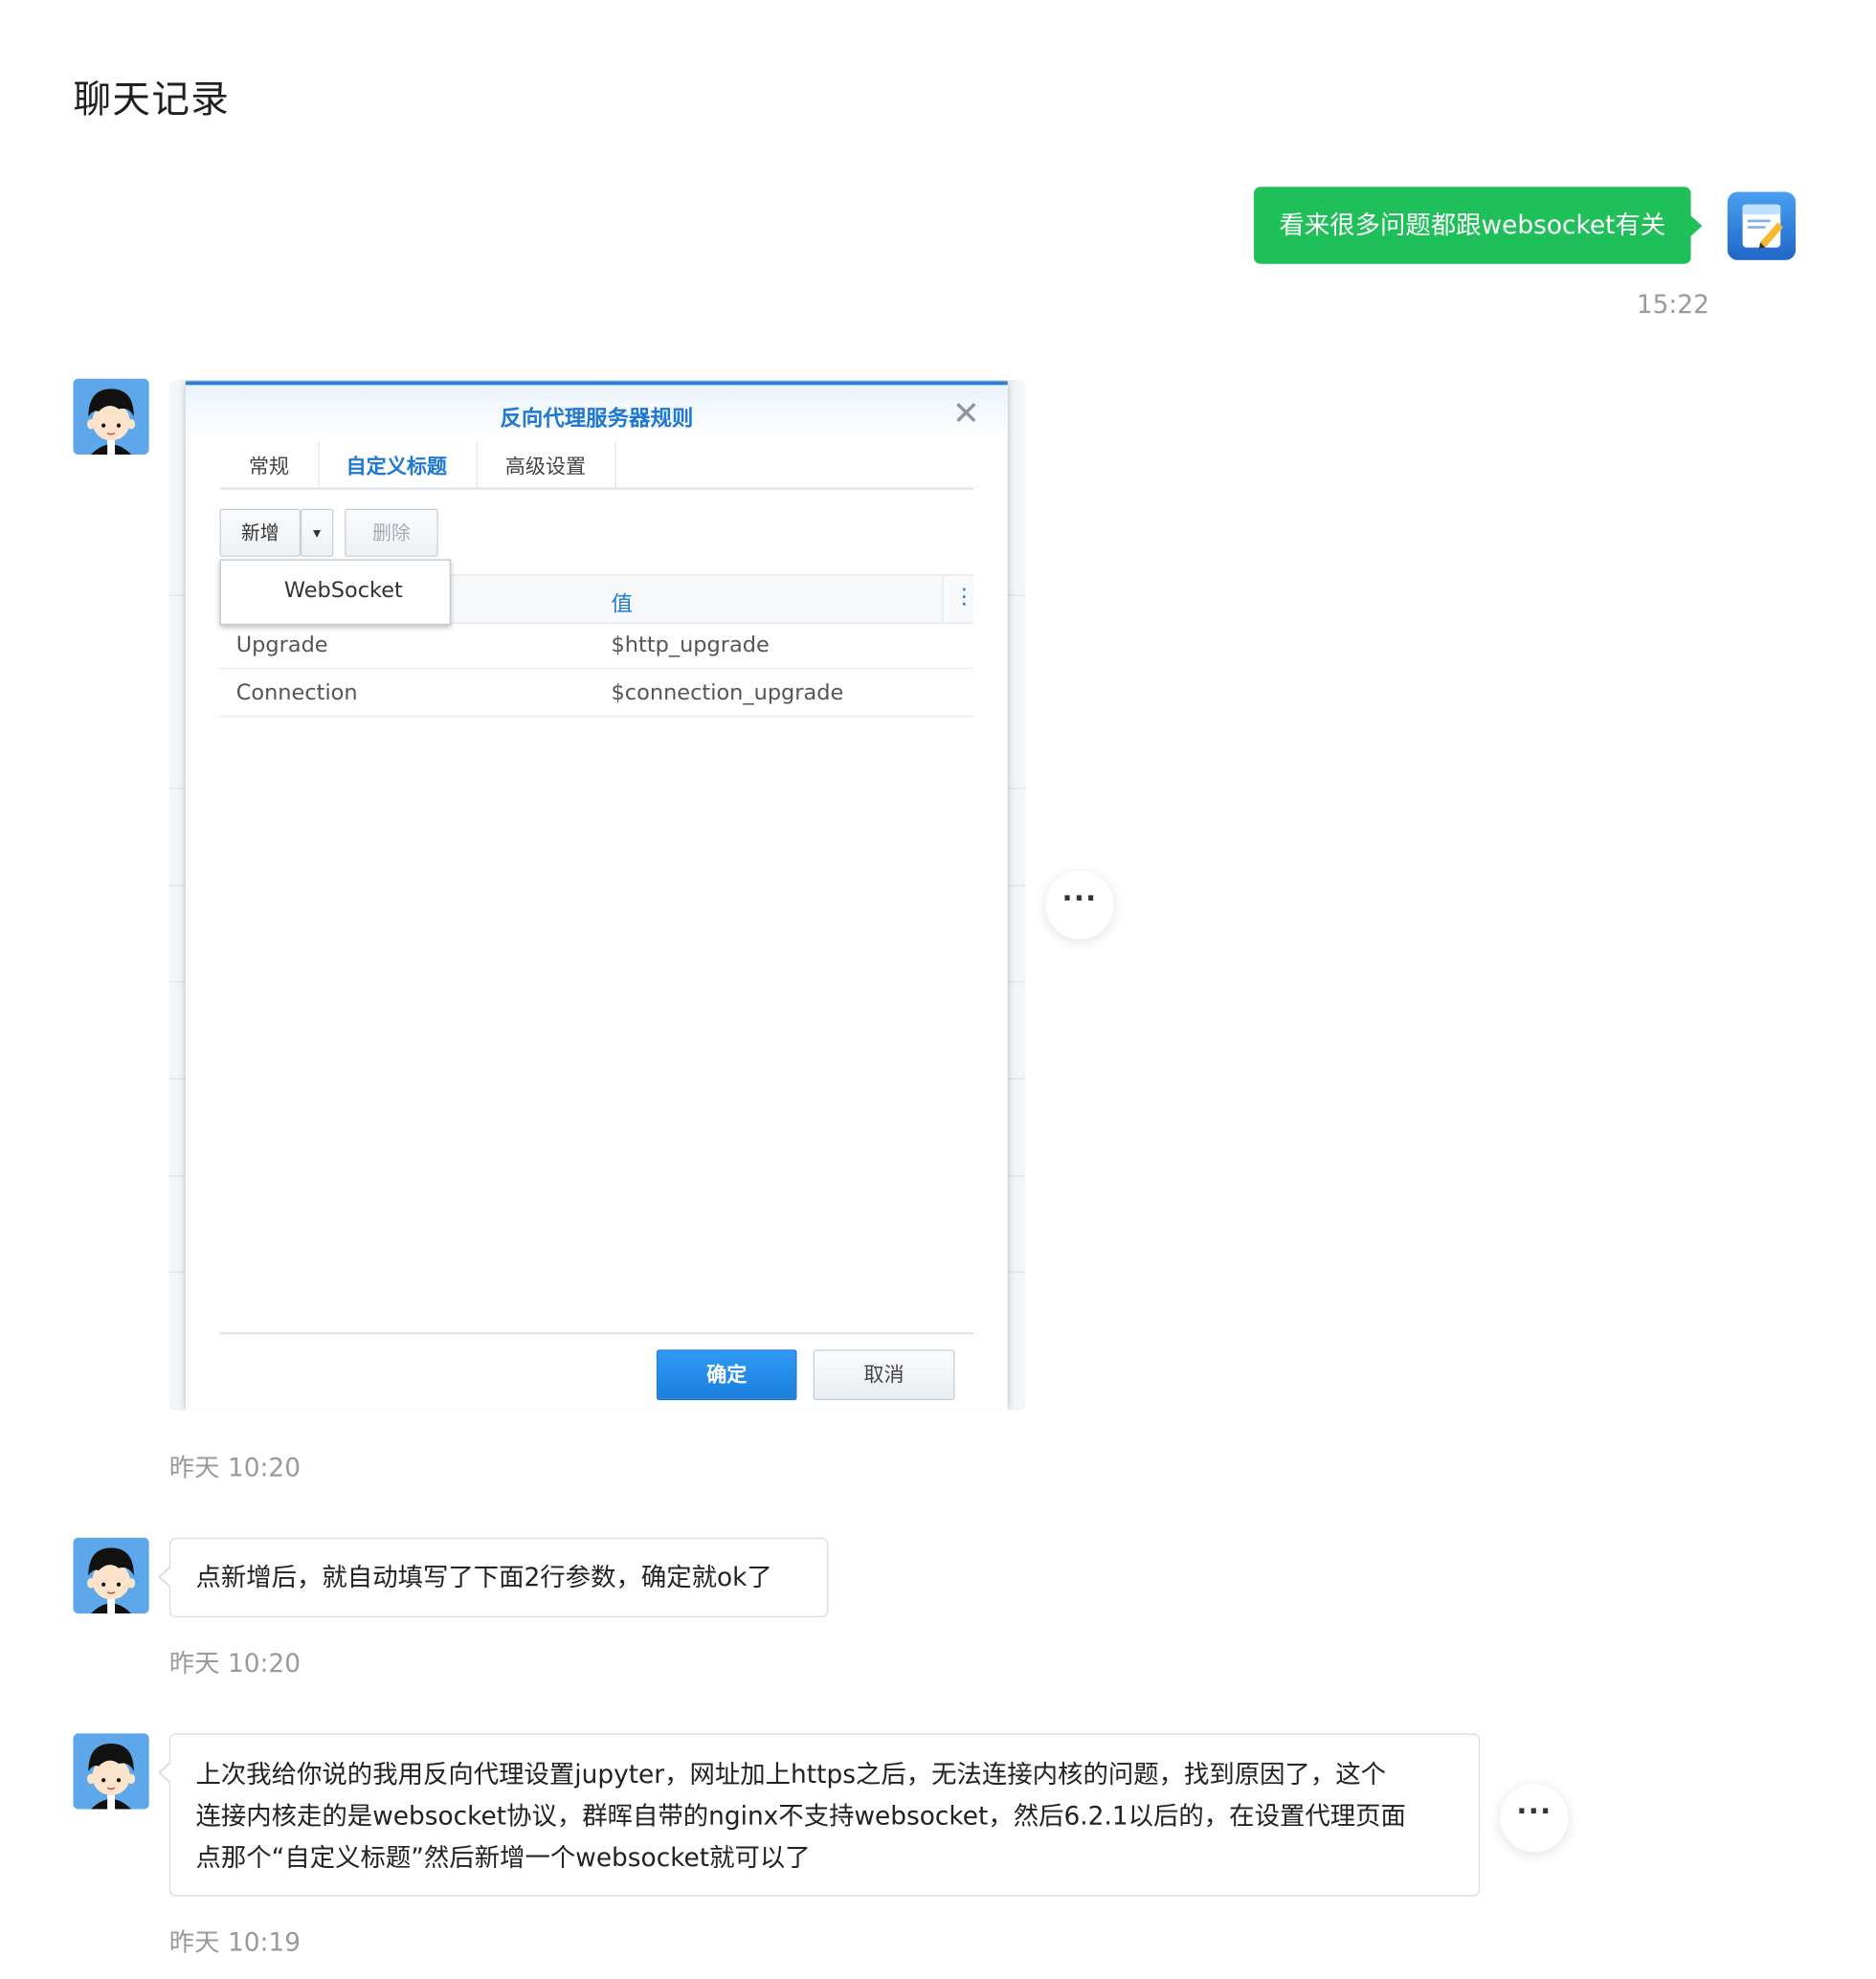 The width and height of the screenshot is (1876, 1979). Describe the element at coordinates (396, 465) in the screenshot. I see `tab-custom-header: 自定义标题` at that location.